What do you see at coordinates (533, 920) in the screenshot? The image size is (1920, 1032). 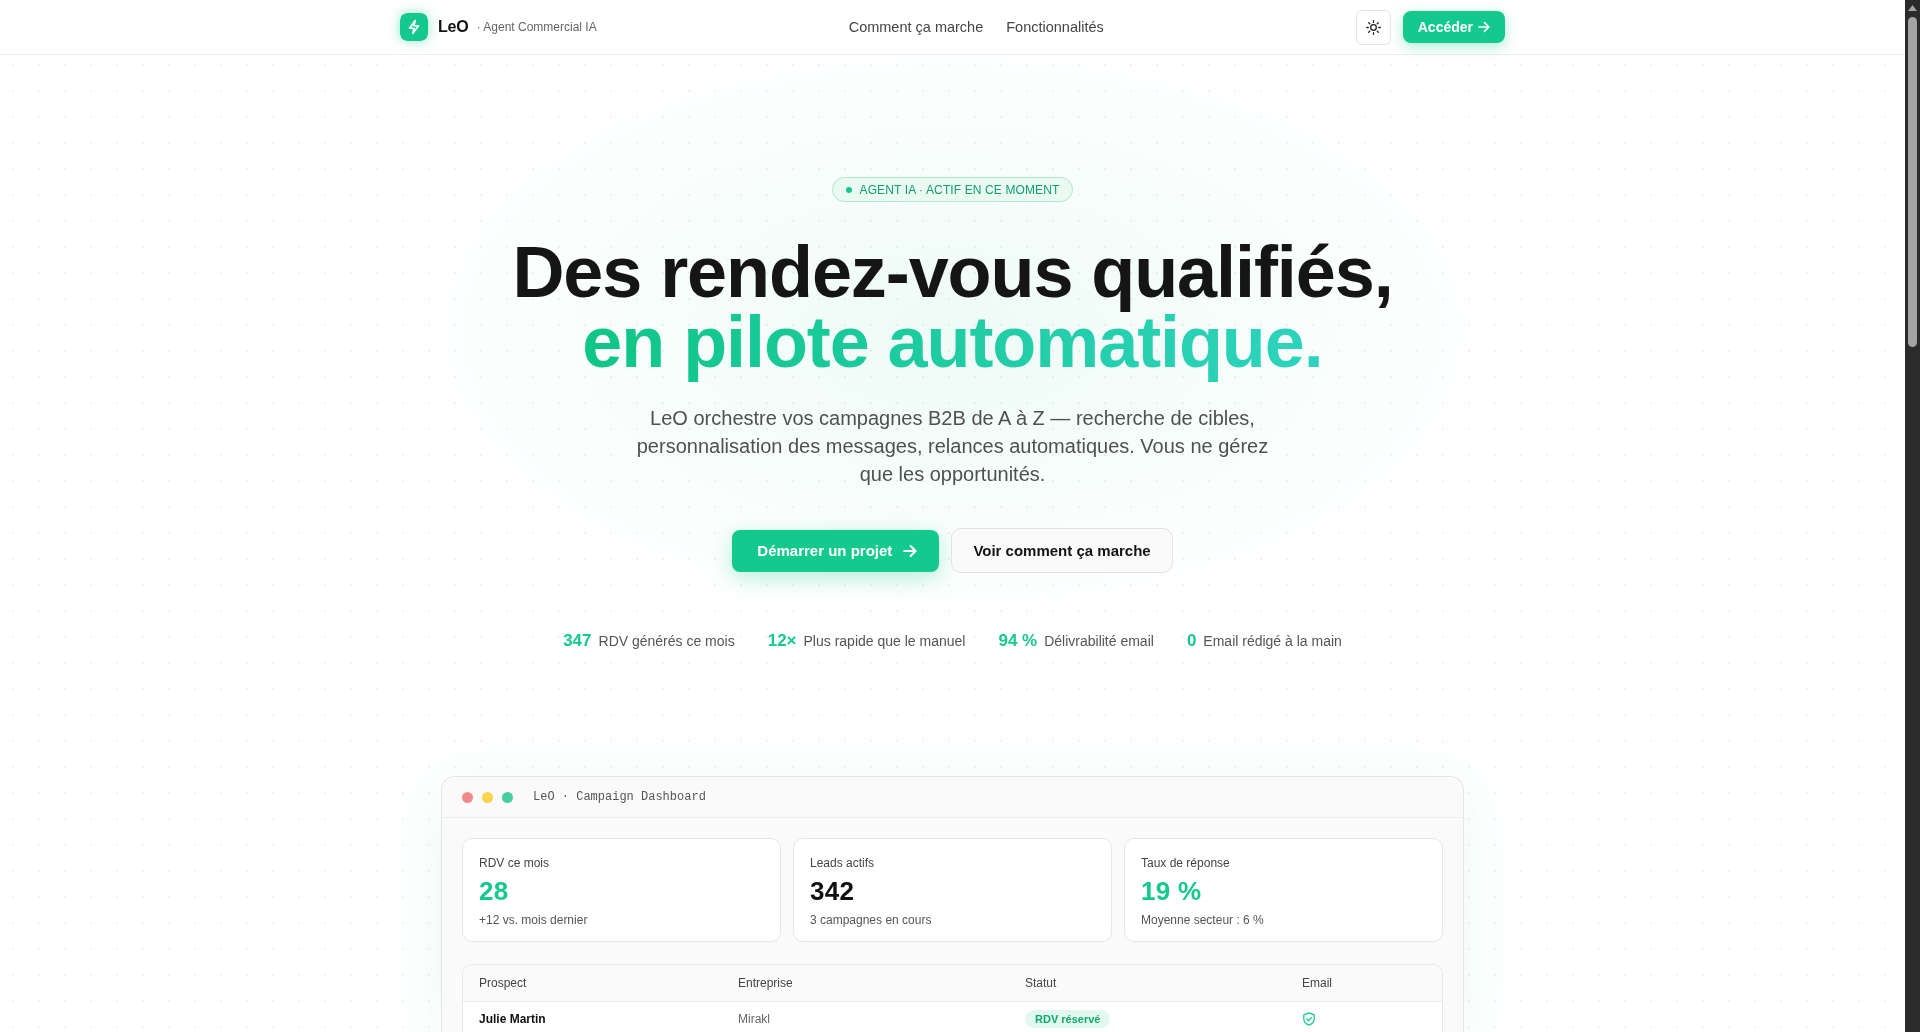 I see `metric-note: +12 vs. mois dernier` at bounding box center [533, 920].